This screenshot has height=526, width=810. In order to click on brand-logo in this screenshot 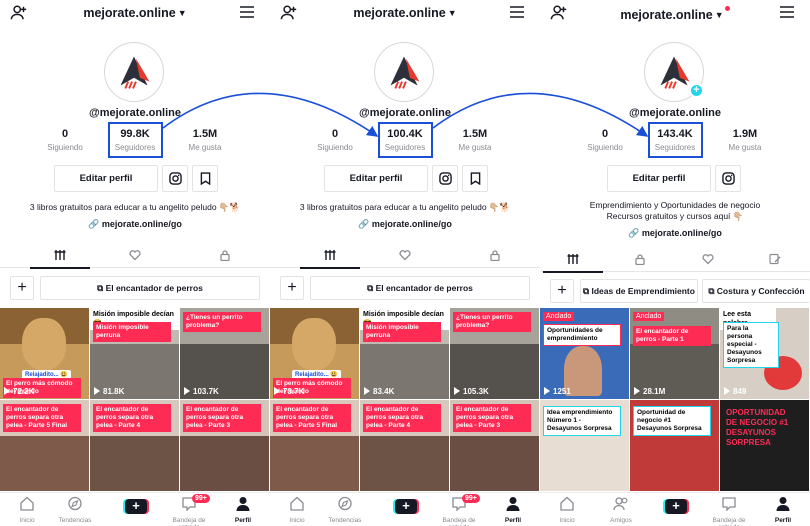, I will do `click(135, 72)`.